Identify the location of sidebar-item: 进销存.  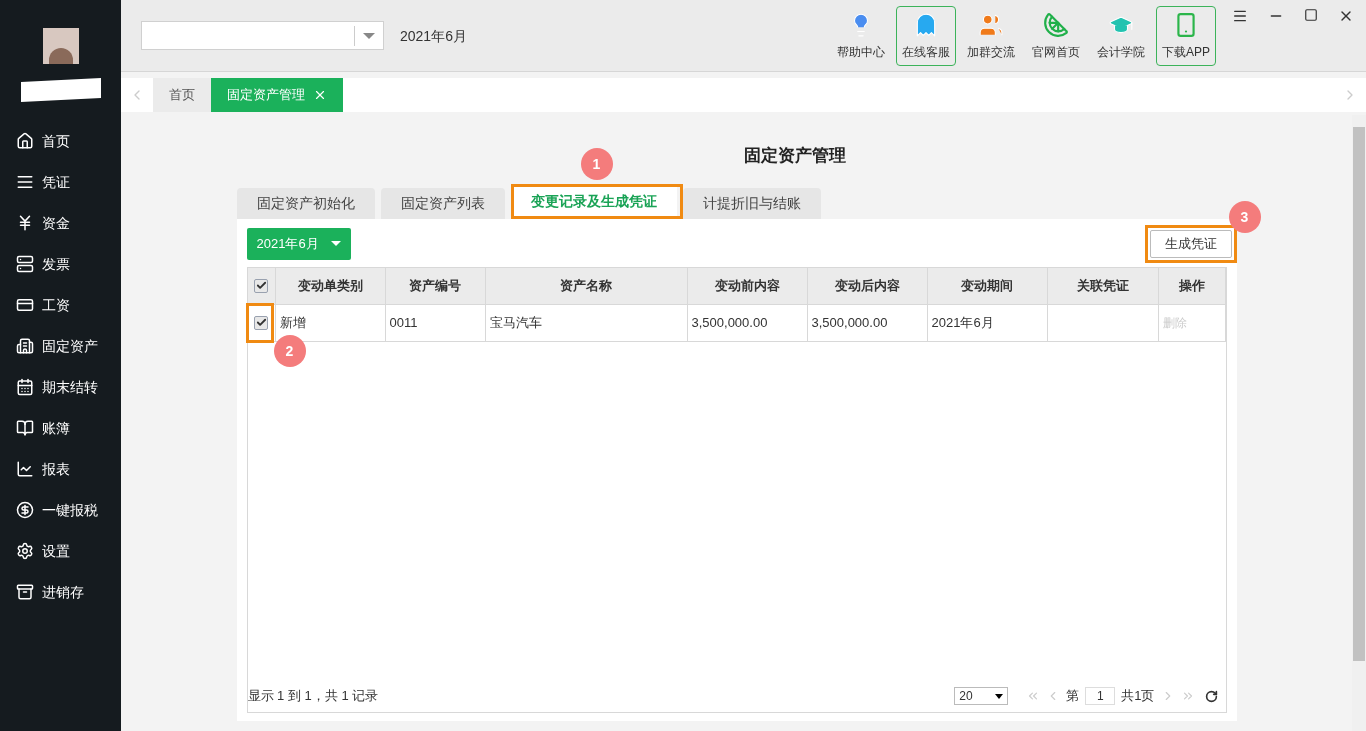
(60, 591).